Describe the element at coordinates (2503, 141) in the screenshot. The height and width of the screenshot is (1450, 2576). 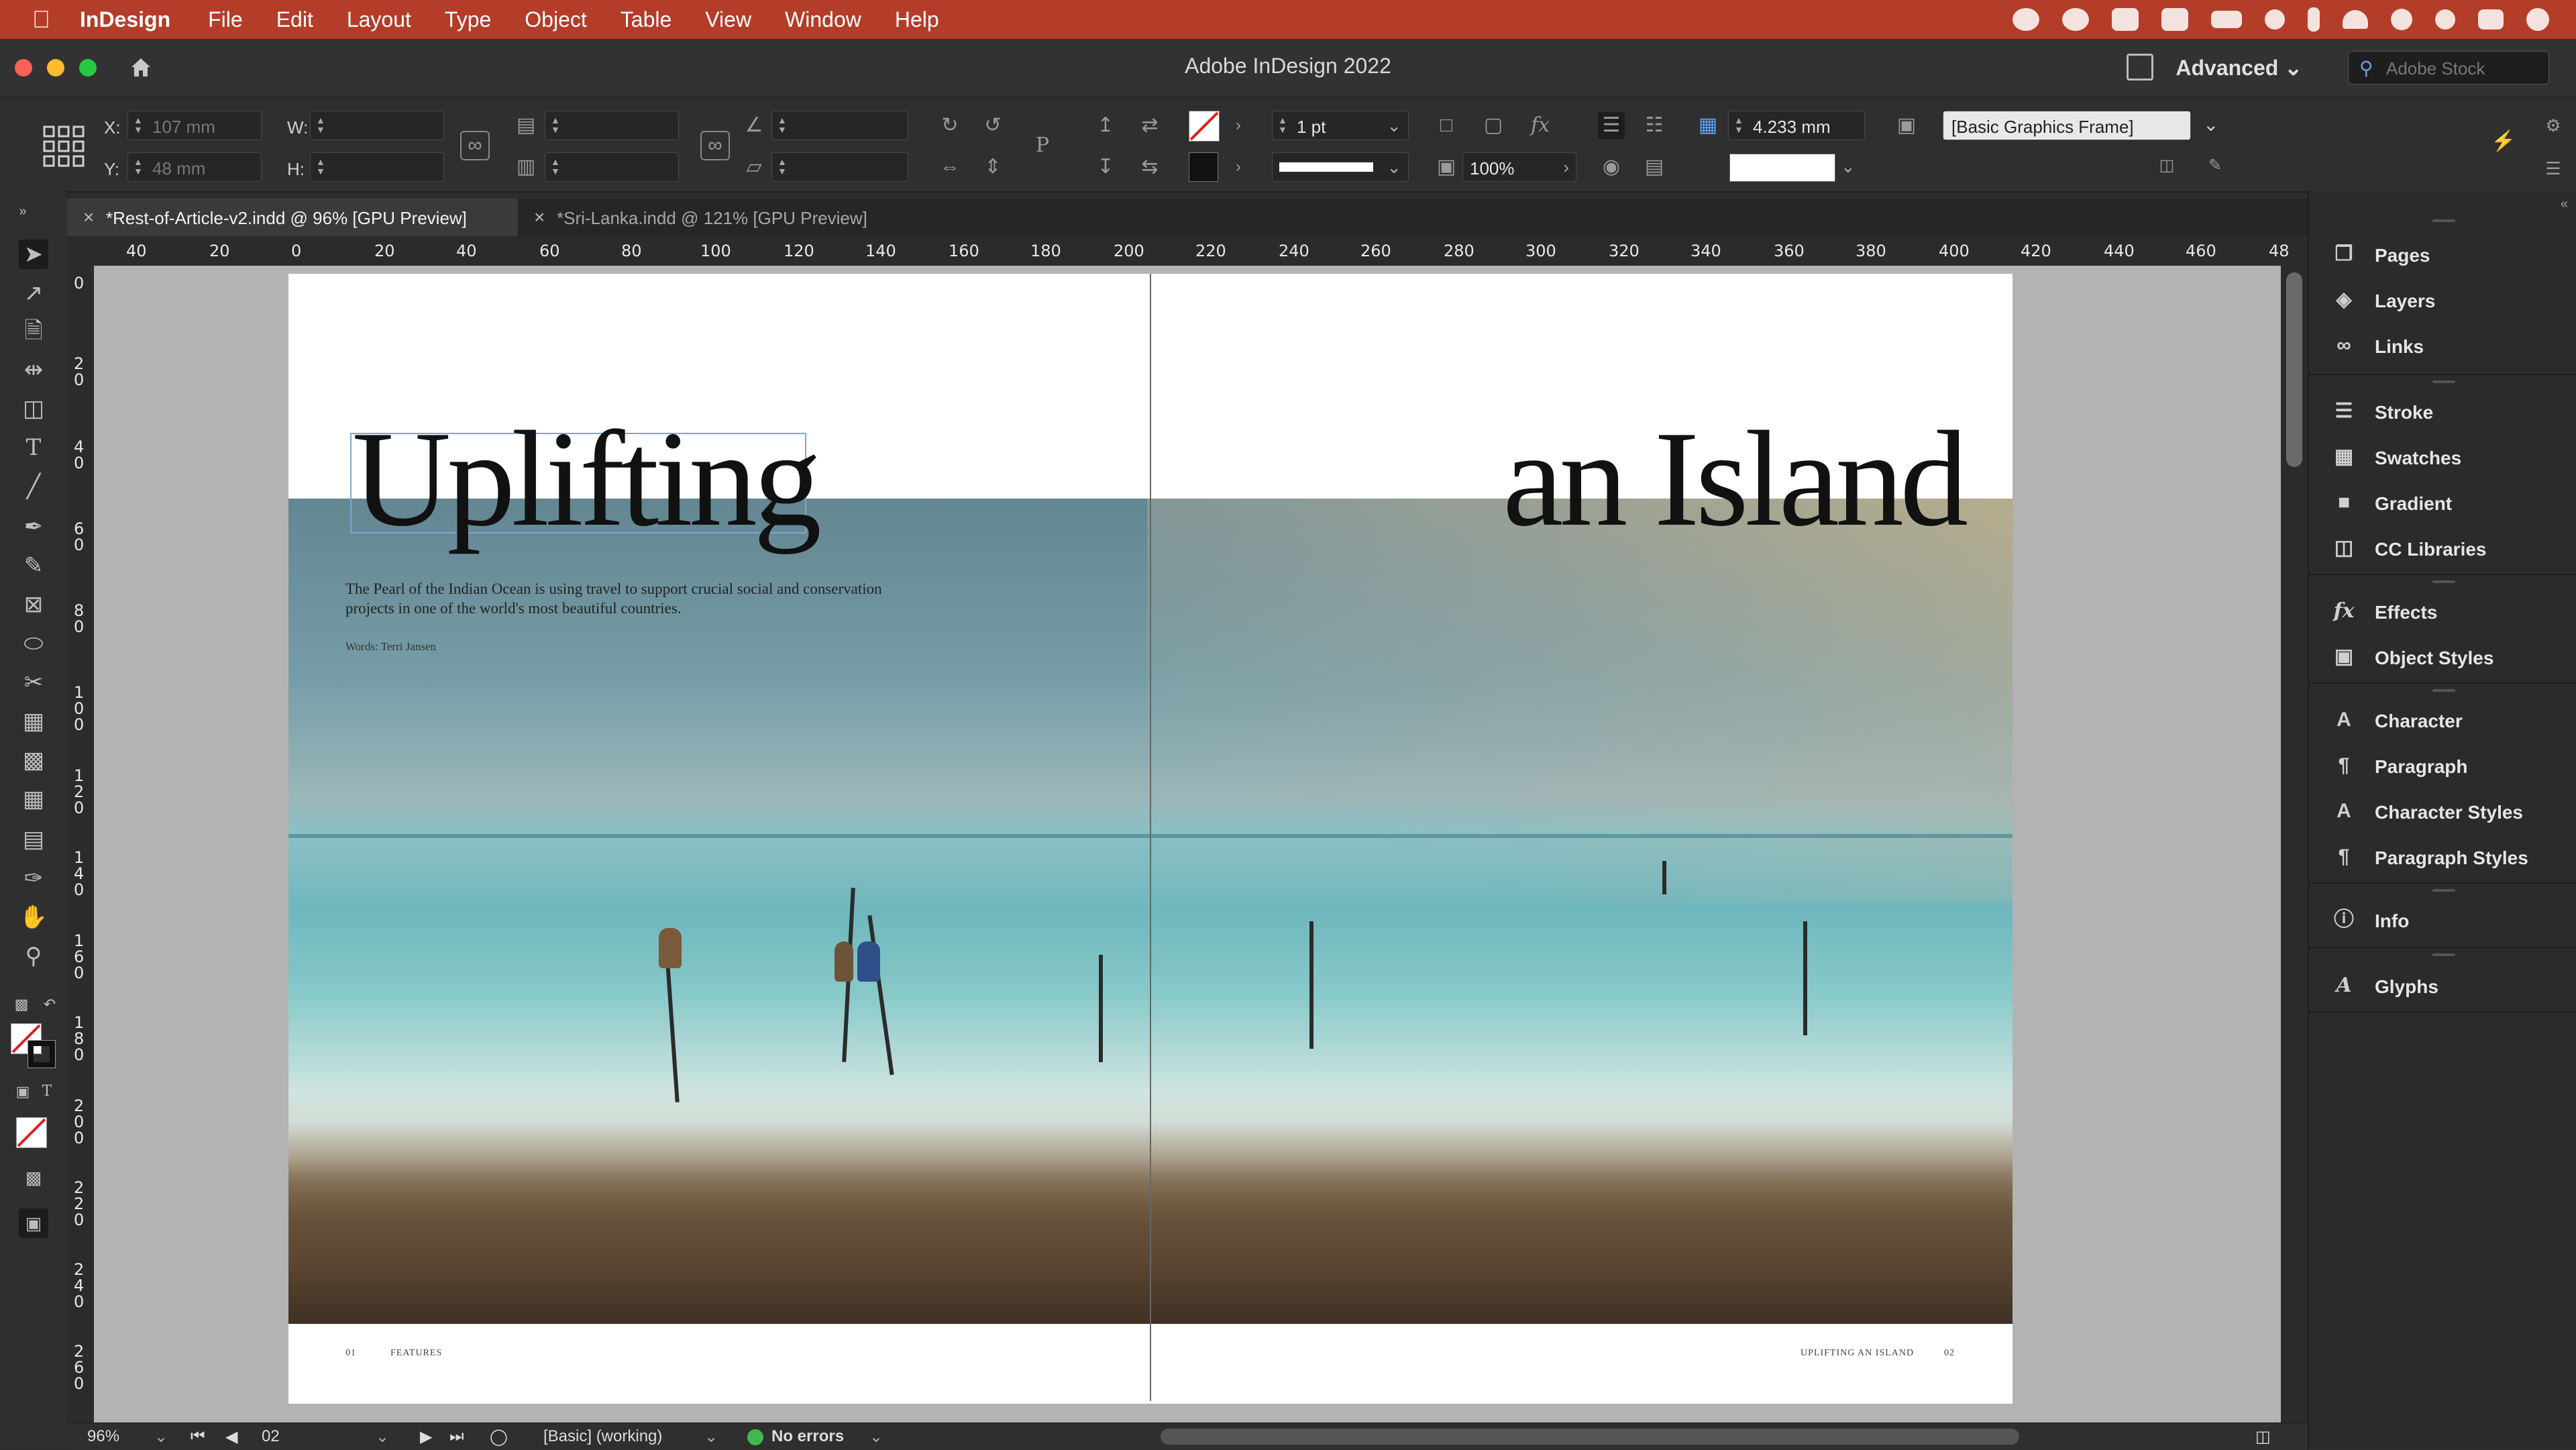
I see `quick-apply-icon: ⚡` at that location.